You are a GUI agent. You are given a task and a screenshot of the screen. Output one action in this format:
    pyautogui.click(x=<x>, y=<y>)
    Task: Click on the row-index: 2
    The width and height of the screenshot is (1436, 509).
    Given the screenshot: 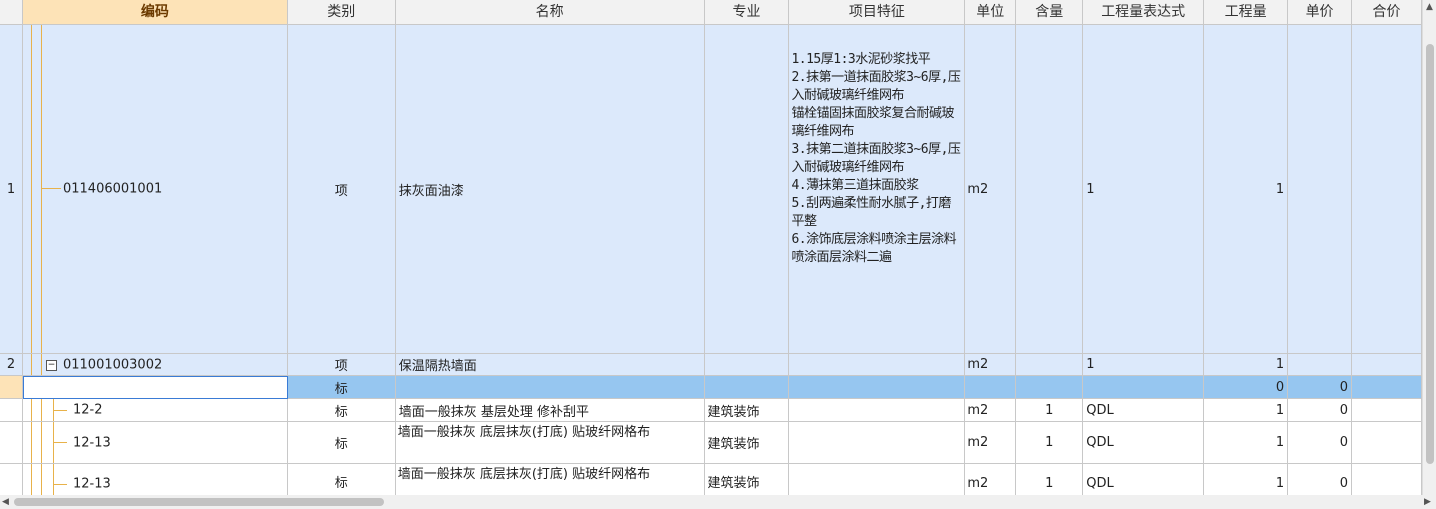 What is the action you would take?
    pyautogui.click(x=11, y=365)
    